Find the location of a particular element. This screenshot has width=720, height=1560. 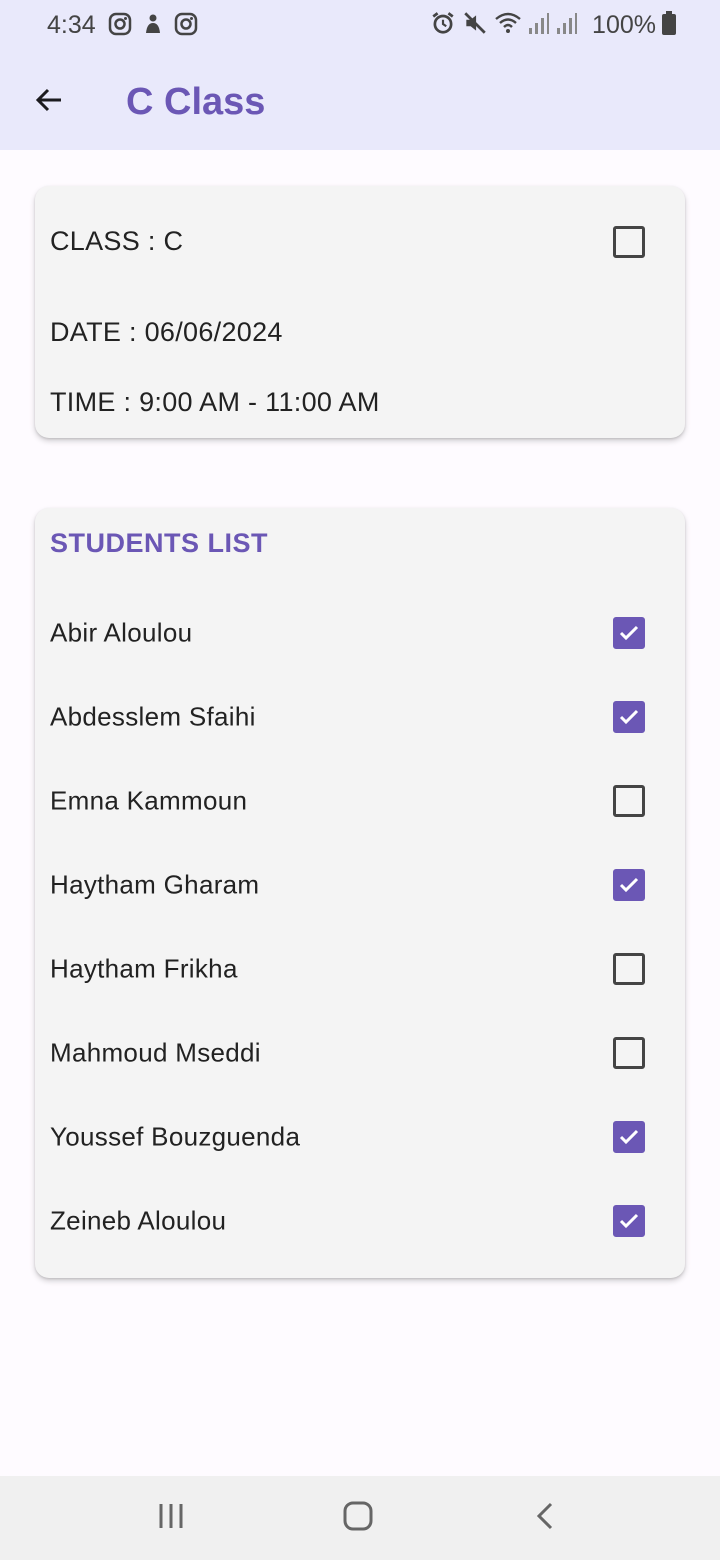

student-name: Mahmoud Mseddi is located at coordinates (155, 1052).